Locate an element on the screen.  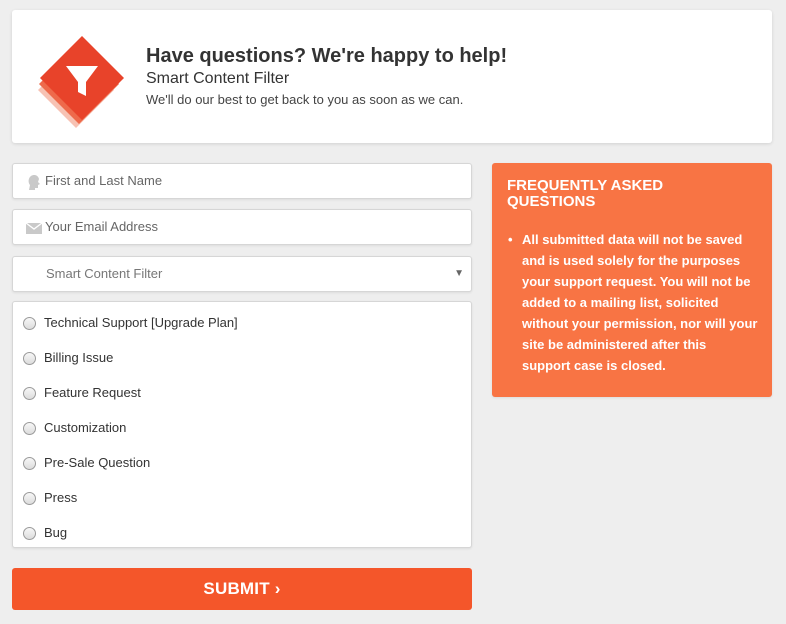
radio-label: Technical Support [Upgrade Plan] is located at coordinates (141, 322).